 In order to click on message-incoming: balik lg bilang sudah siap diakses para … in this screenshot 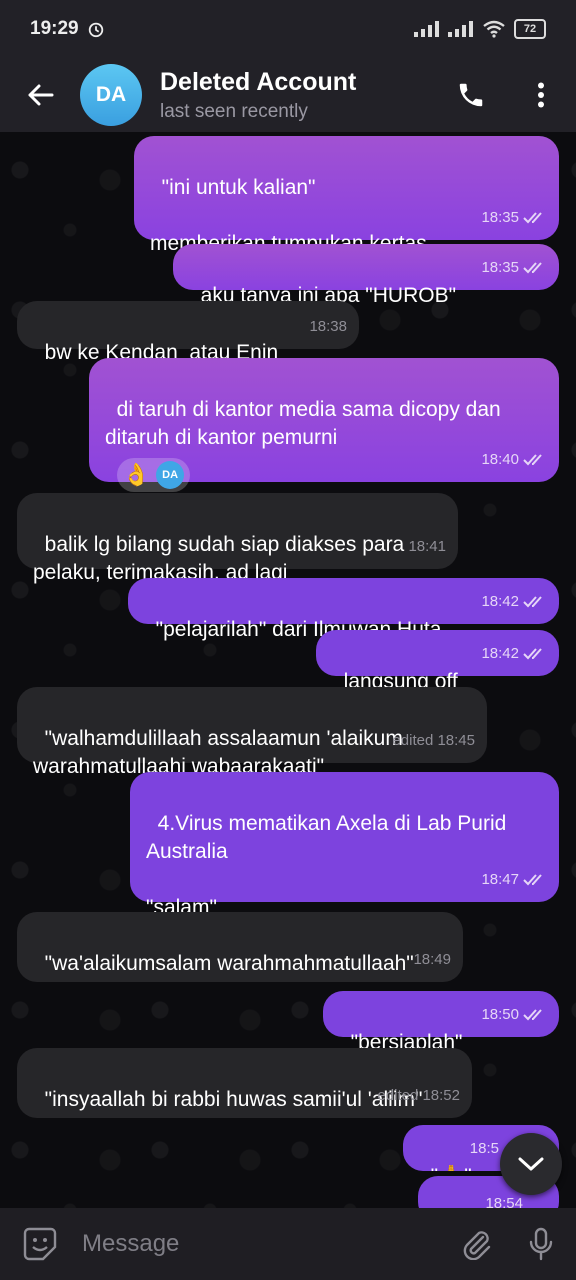, I will do `click(237, 538)`.